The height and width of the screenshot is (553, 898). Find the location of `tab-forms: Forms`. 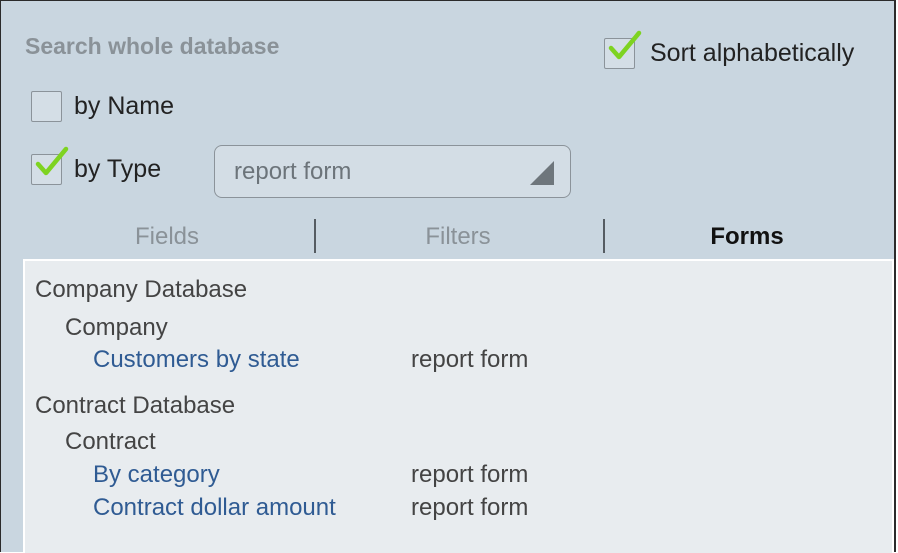

tab-forms: Forms is located at coordinates (746, 237).